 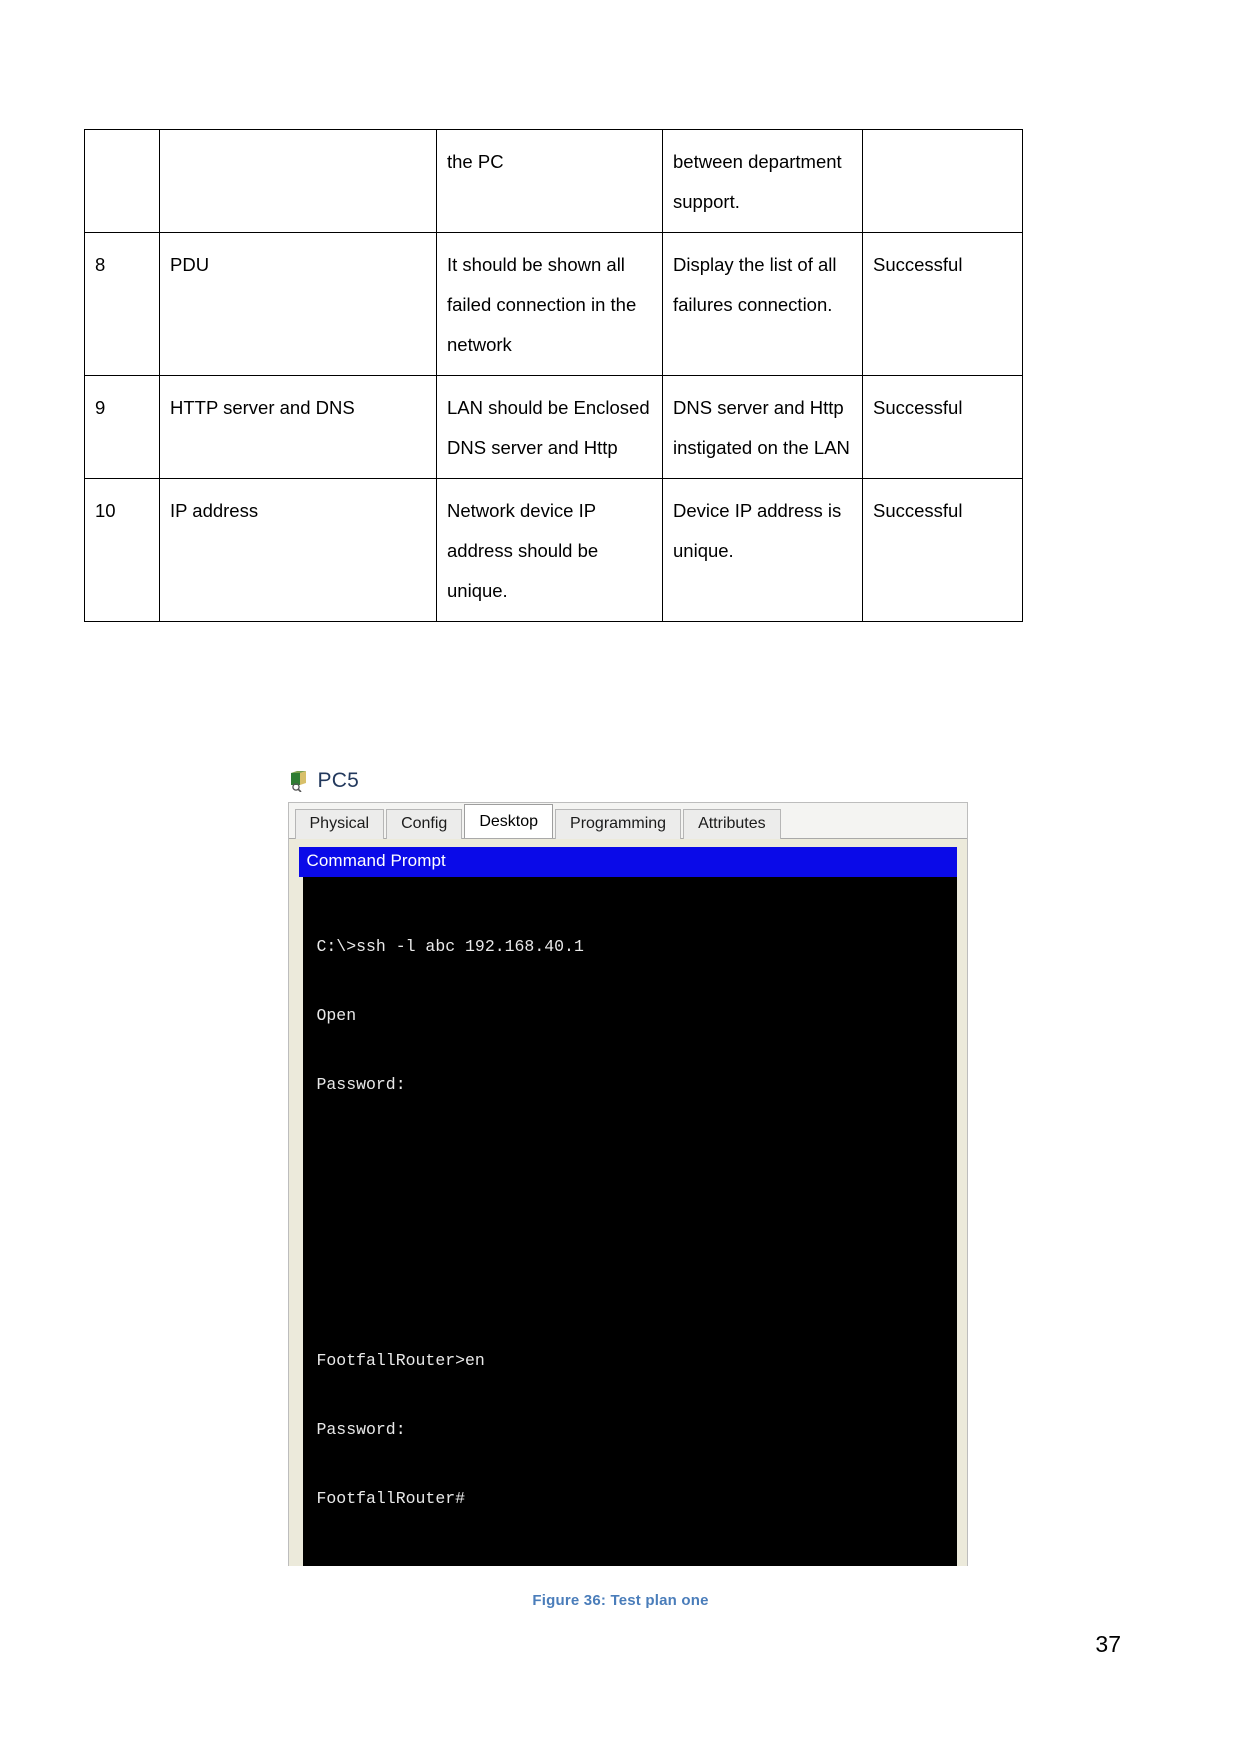 What do you see at coordinates (214, 510) in the screenshot?
I see `cell-item-text: IP address` at bounding box center [214, 510].